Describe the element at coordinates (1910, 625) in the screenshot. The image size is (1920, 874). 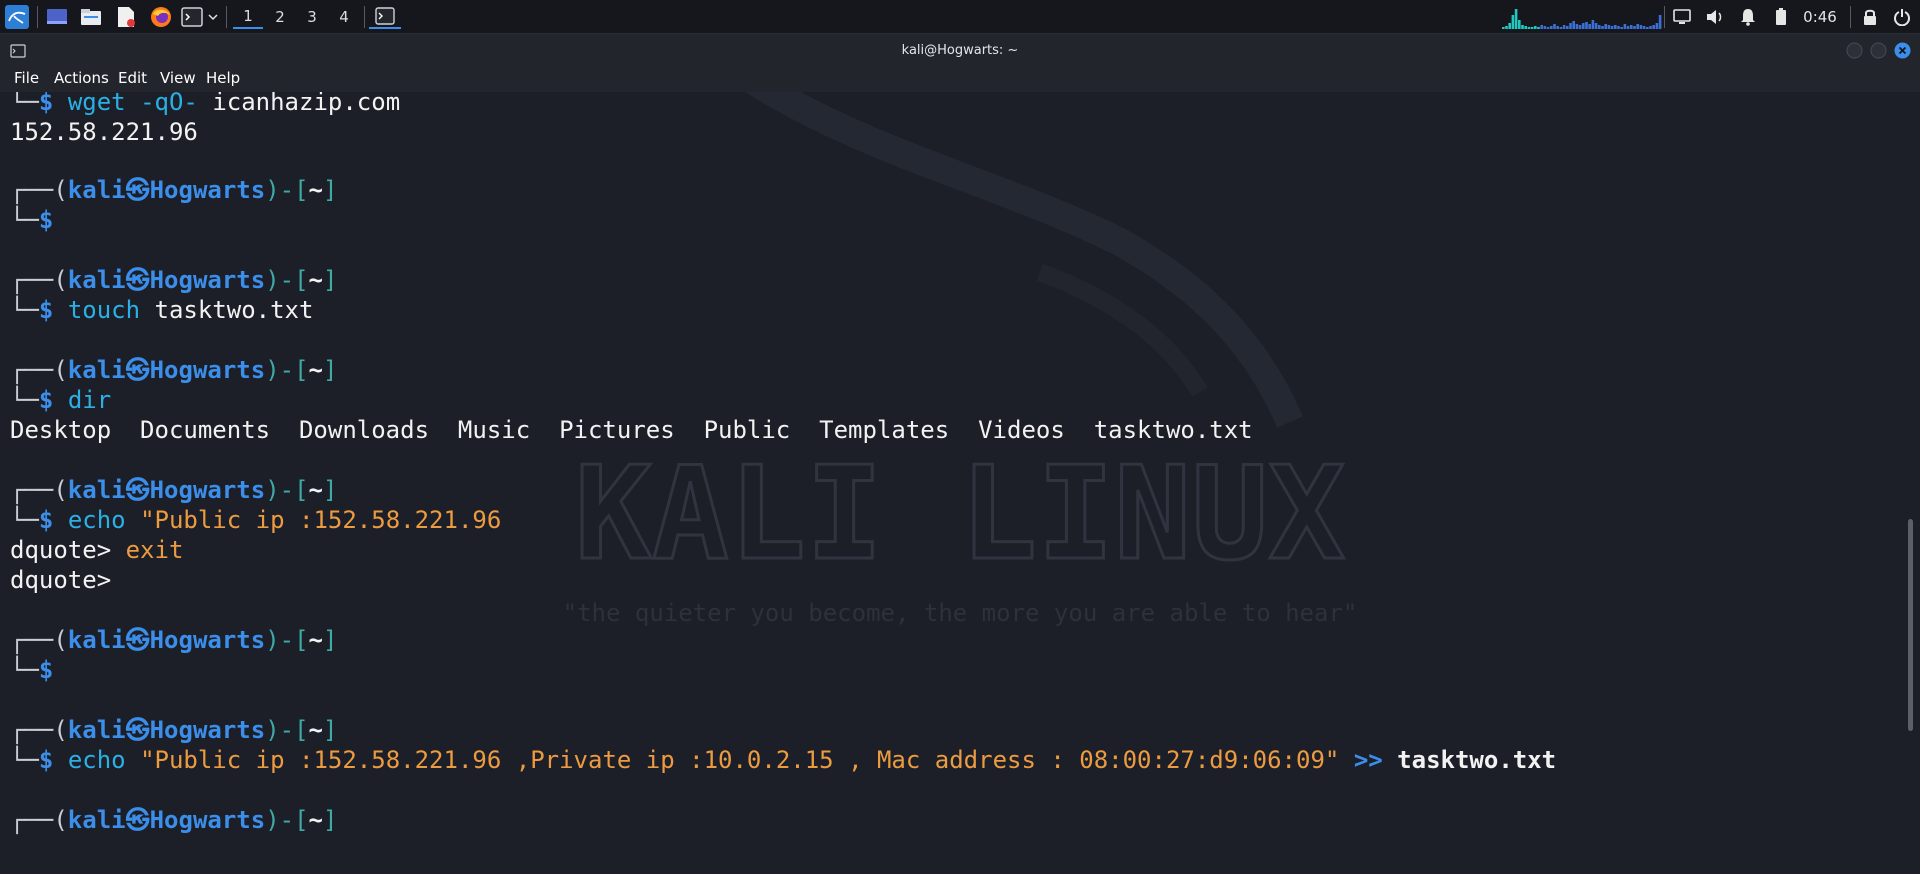
I see `terminal-scrollbar` at that location.